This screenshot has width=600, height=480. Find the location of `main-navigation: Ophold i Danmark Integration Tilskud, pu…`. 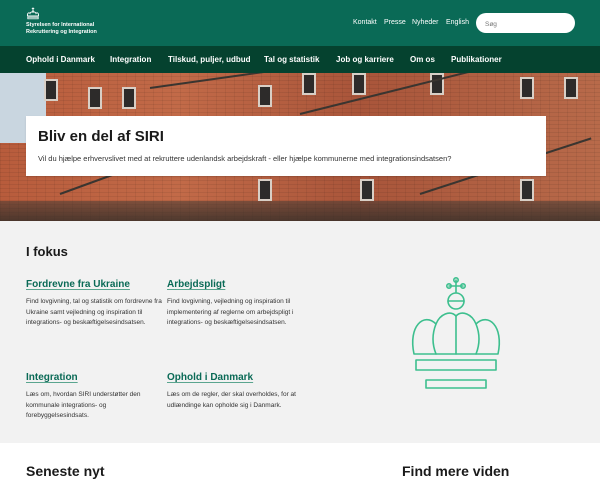

main-navigation: Ophold i Danmark Integration Tilskud, pu… is located at coordinates (300, 59).